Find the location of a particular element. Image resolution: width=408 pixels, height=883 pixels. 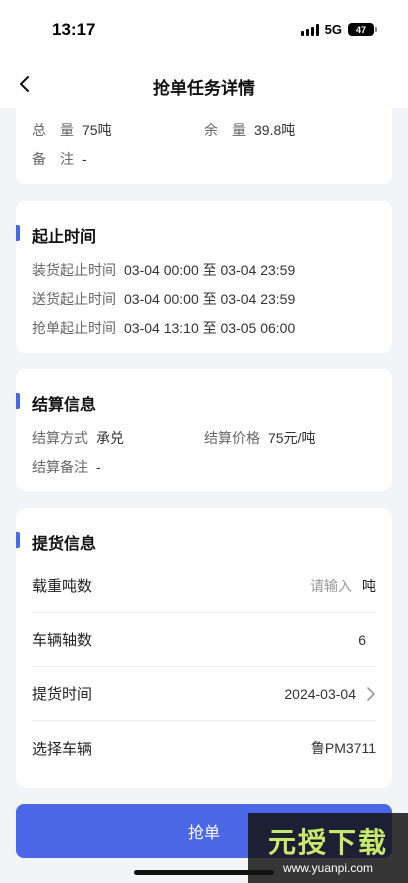

pickup-time-label: 提货时间 is located at coordinates (62, 694).